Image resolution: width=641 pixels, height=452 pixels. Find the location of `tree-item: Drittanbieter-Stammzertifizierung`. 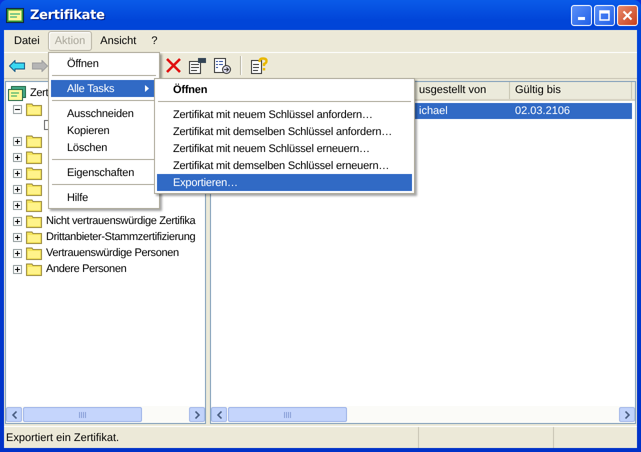

tree-item: Drittanbieter-Stammzertifizierung is located at coordinates (121, 237).